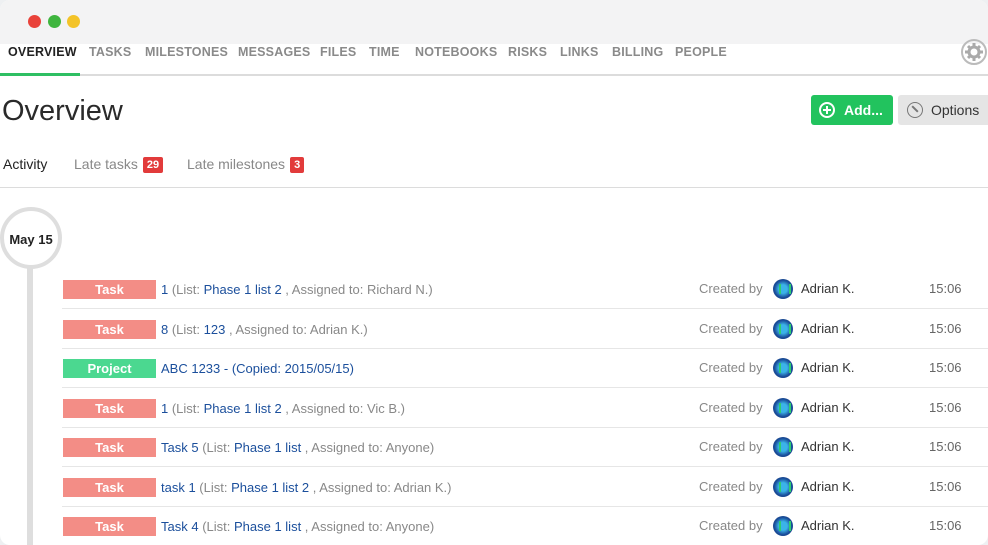 Image resolution: width=988 pixels, height=545 pixels. Describe the element at coordinates (54, 21) in the screenshot. I see `window-maximize-icon` at that location.